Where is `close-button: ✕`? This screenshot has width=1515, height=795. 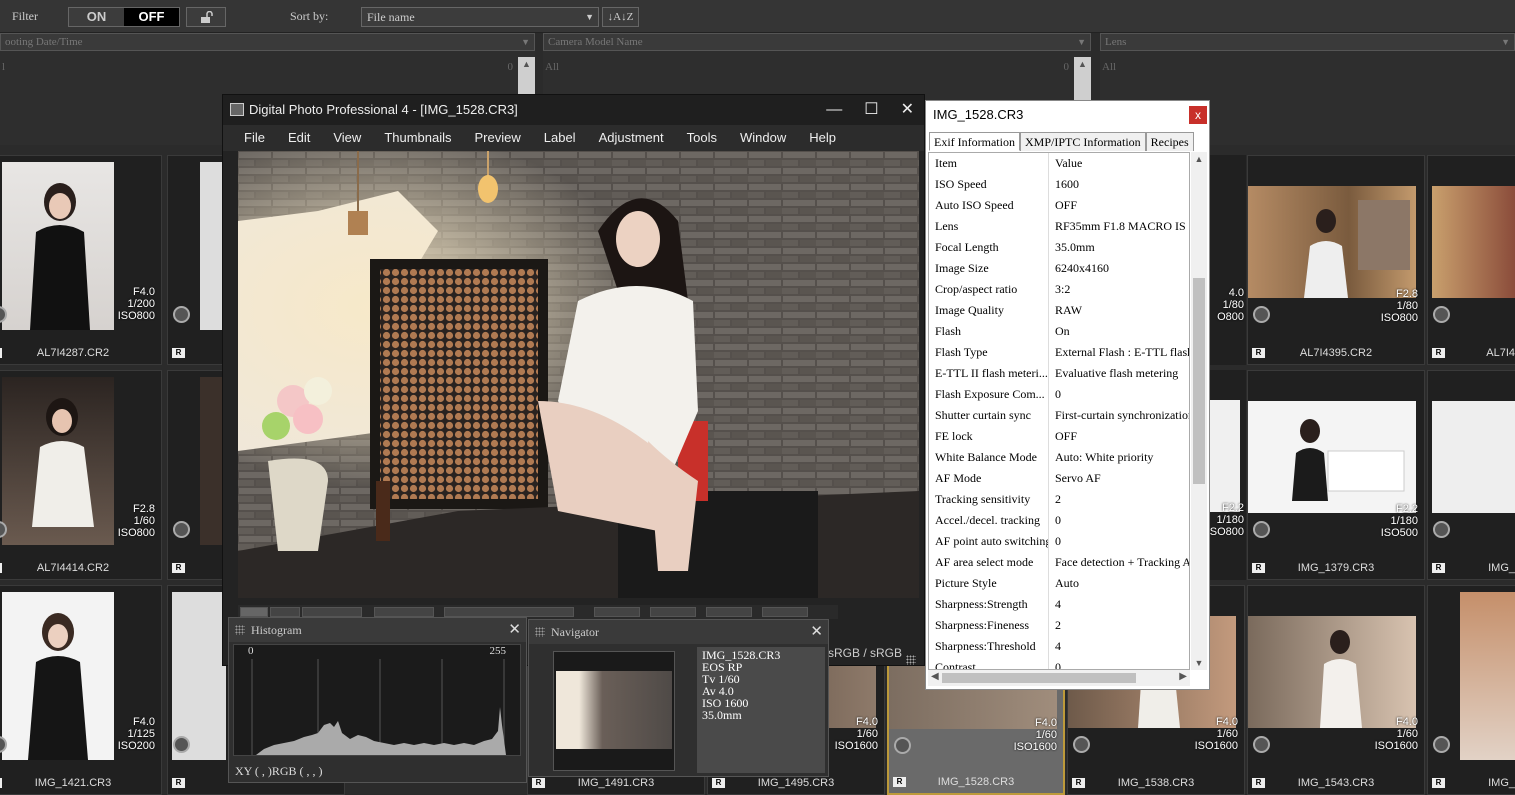 close-button: ✕ is located at coordinates (907, 110).